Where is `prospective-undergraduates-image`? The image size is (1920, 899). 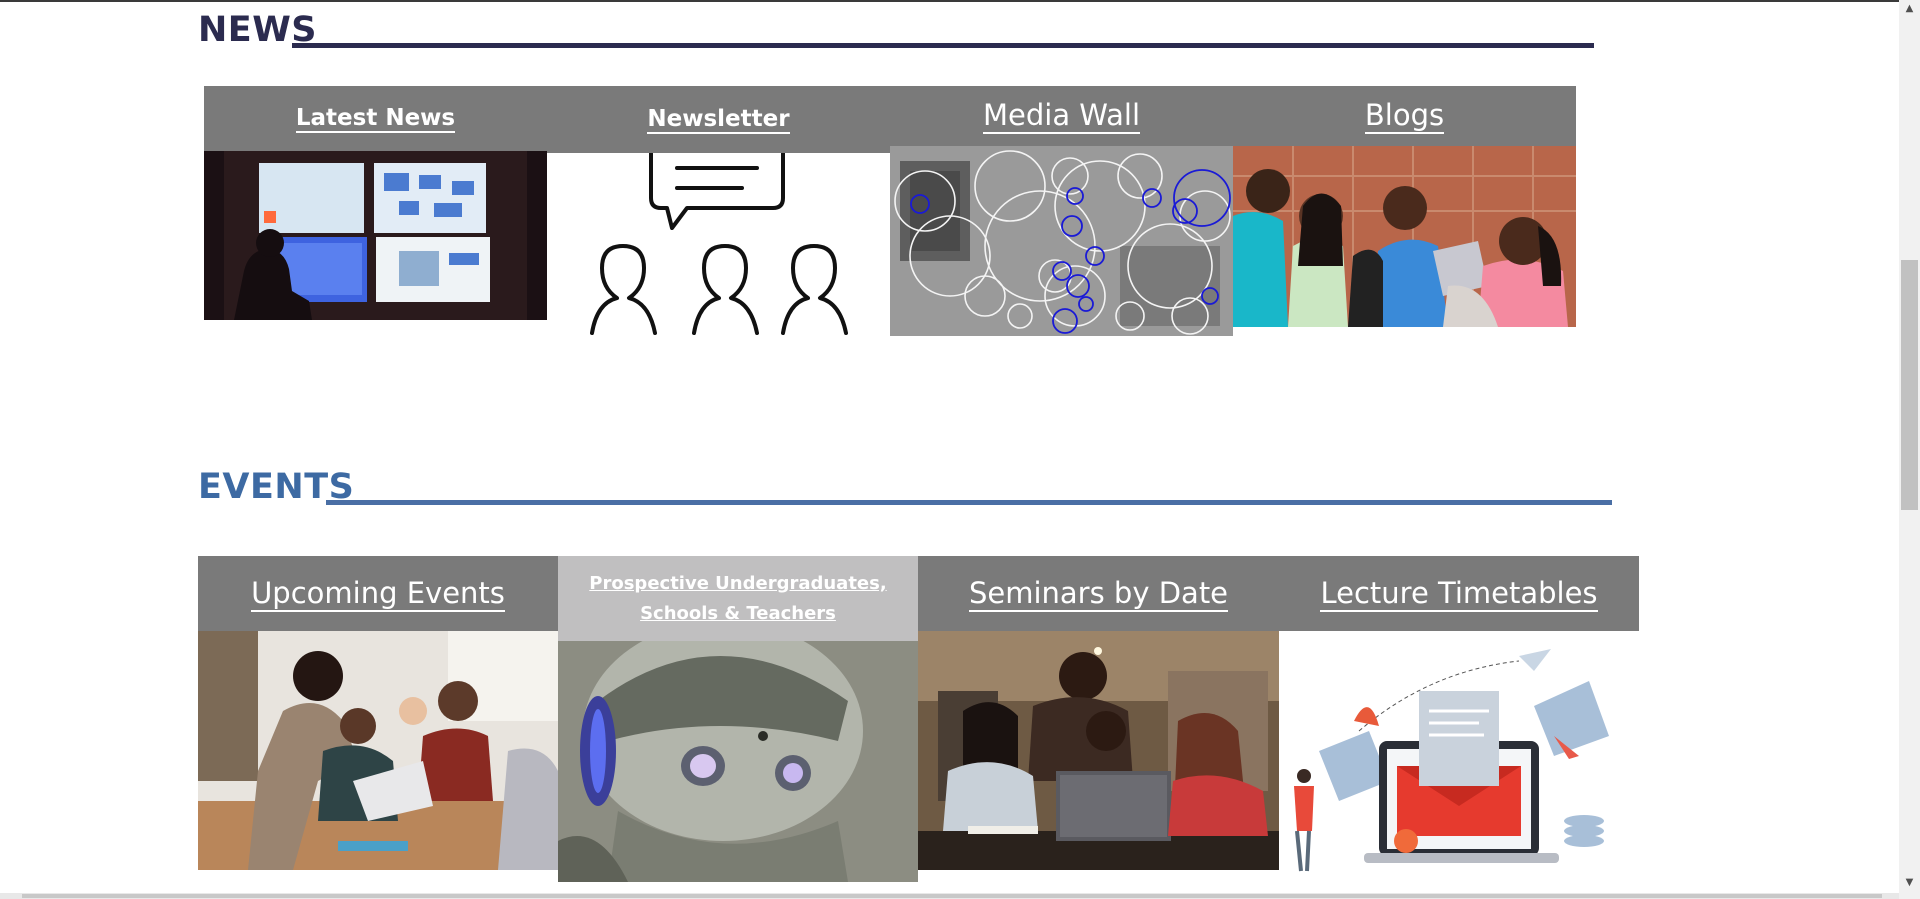
prospective-undergraduates-image is located at coordinates (738, 761).